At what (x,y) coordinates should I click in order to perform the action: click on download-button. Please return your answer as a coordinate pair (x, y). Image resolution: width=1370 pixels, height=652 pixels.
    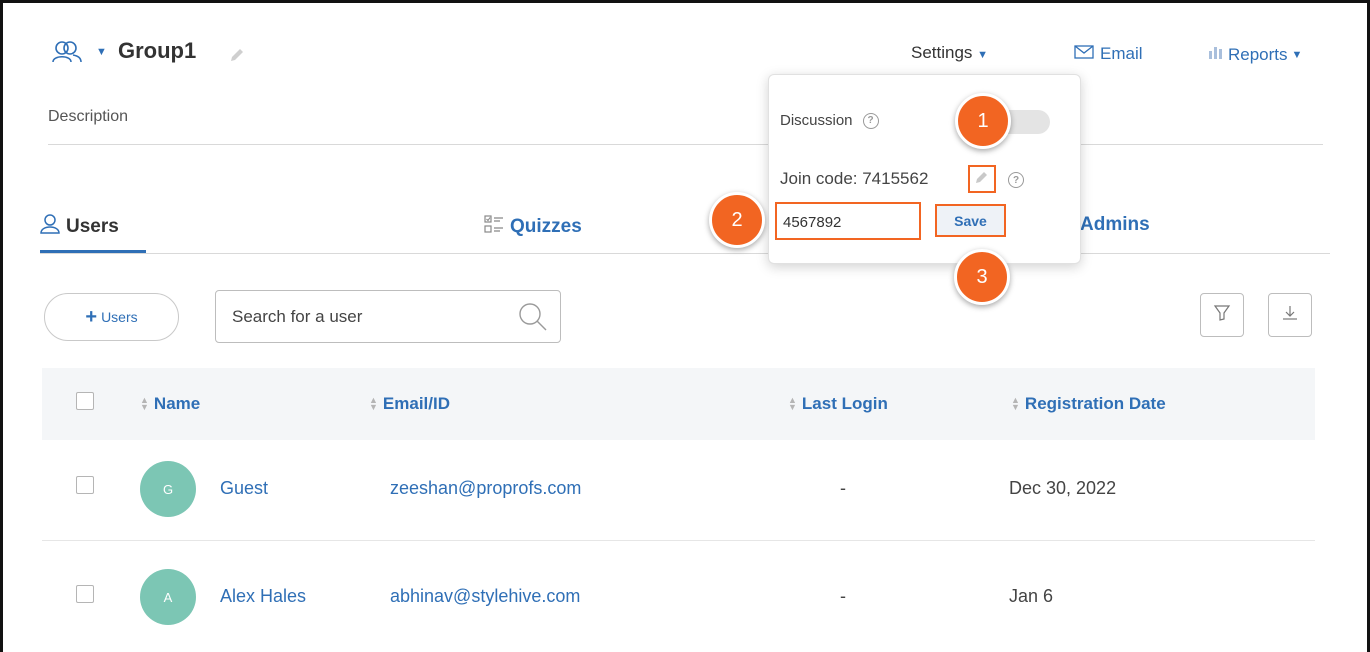
    Looking at the image, I should click on (1290, 315).